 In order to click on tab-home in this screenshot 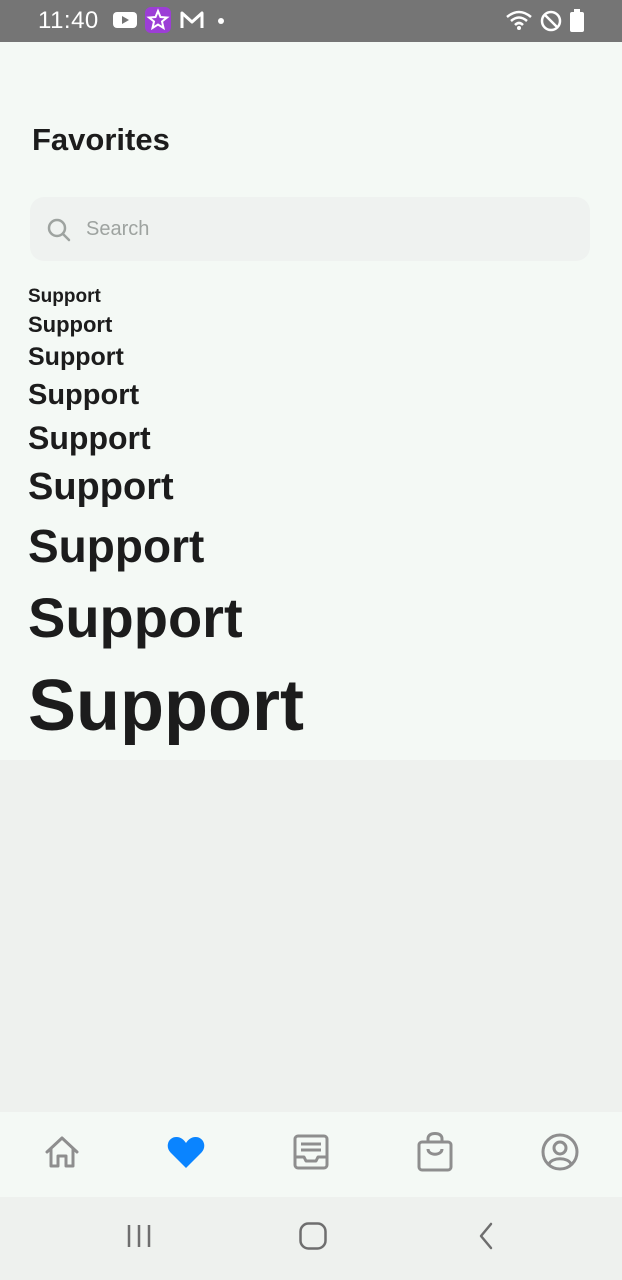, I will do `click(62, 1154)`.